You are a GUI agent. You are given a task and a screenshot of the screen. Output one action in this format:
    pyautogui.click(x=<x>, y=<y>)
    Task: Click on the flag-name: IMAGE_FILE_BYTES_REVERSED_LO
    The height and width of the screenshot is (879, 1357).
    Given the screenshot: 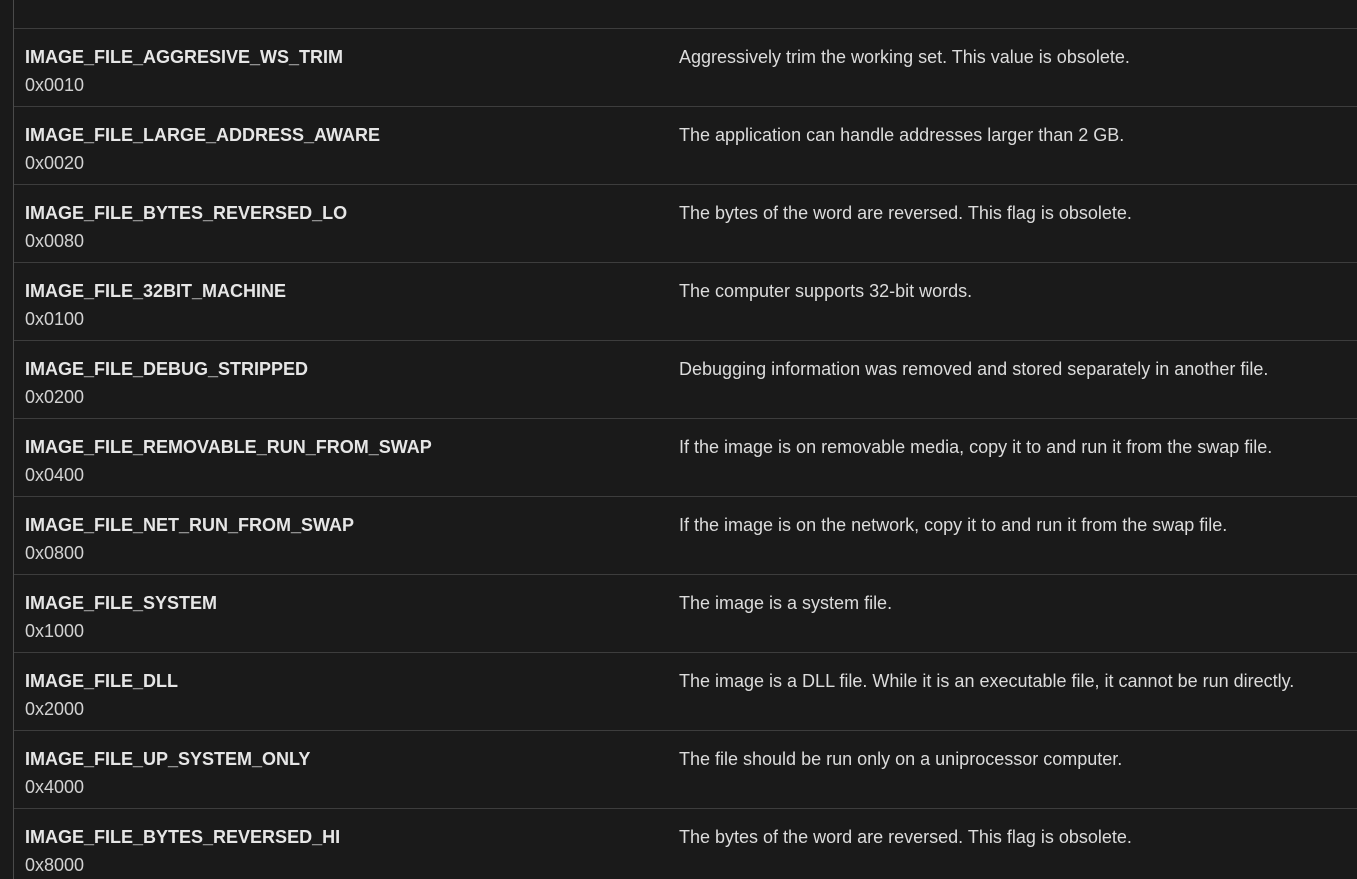 What is the action you would take?
    pyautogui.click(x=186, y=213)
    